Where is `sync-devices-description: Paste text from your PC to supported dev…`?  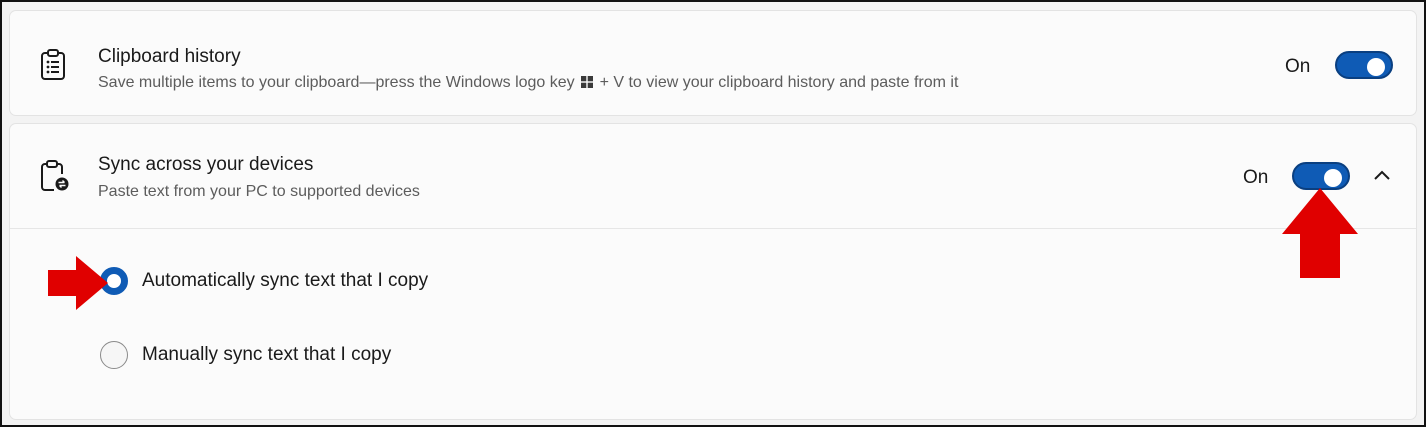 sync-devices-description: Paste text from your PC to supported dev… is located at coordinates (259, 191).